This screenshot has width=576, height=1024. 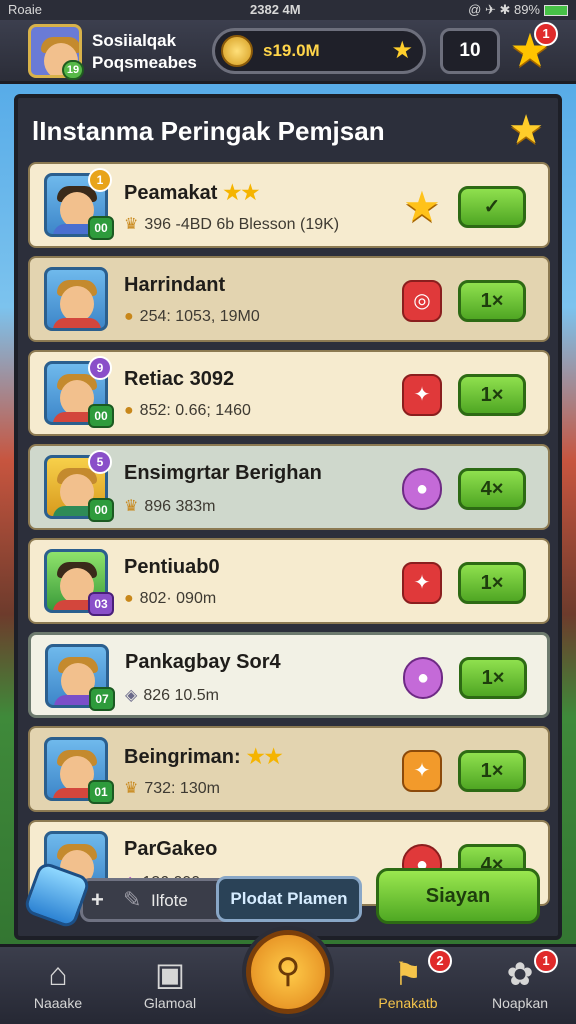 I want to click on row-name: Peamakat ★★, so click(x=192, y=193).